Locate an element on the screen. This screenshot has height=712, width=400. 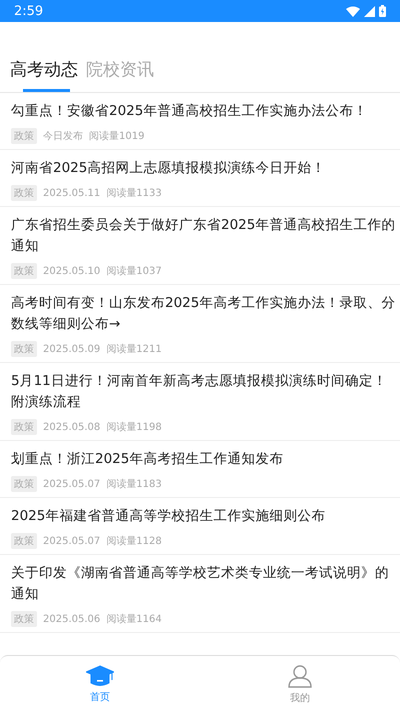
publish-date: 2025.05.10 is located at coordinates (71, 271).